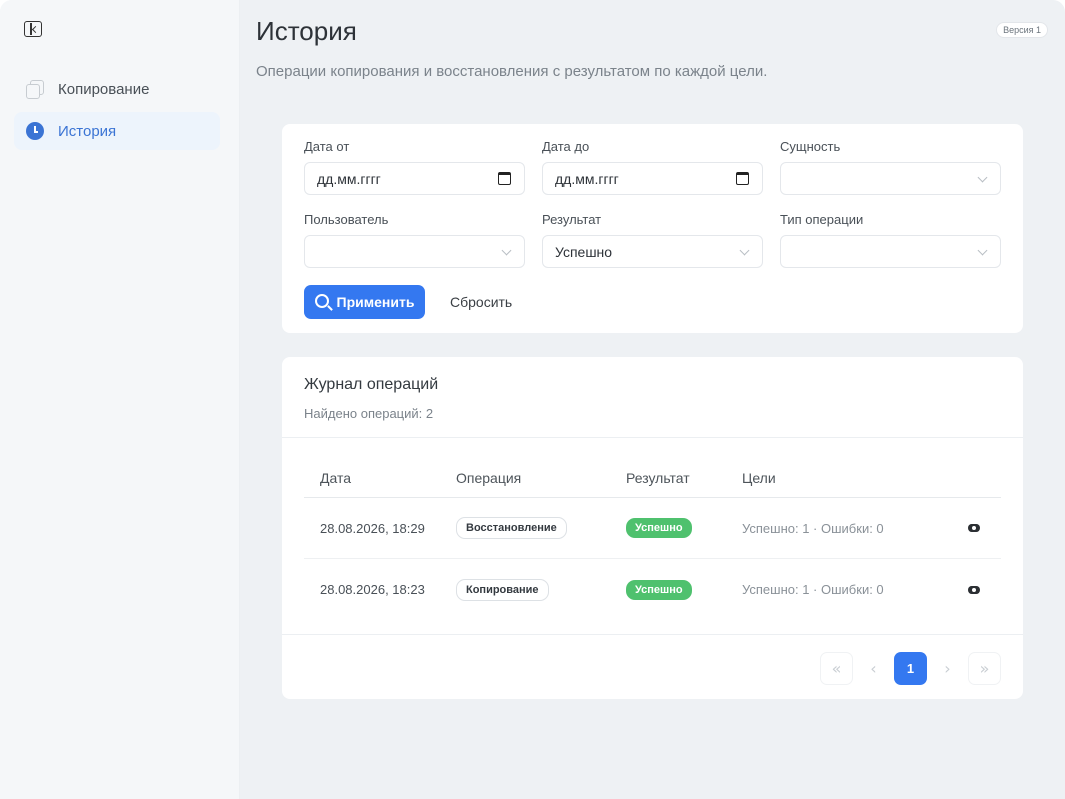 The width and height of the screenshot is (1065, 799). What do you see at coordinates (822, 219) in the screenshot?
I see `op-type-label: Тип операции` at bounding box center [822, 219].